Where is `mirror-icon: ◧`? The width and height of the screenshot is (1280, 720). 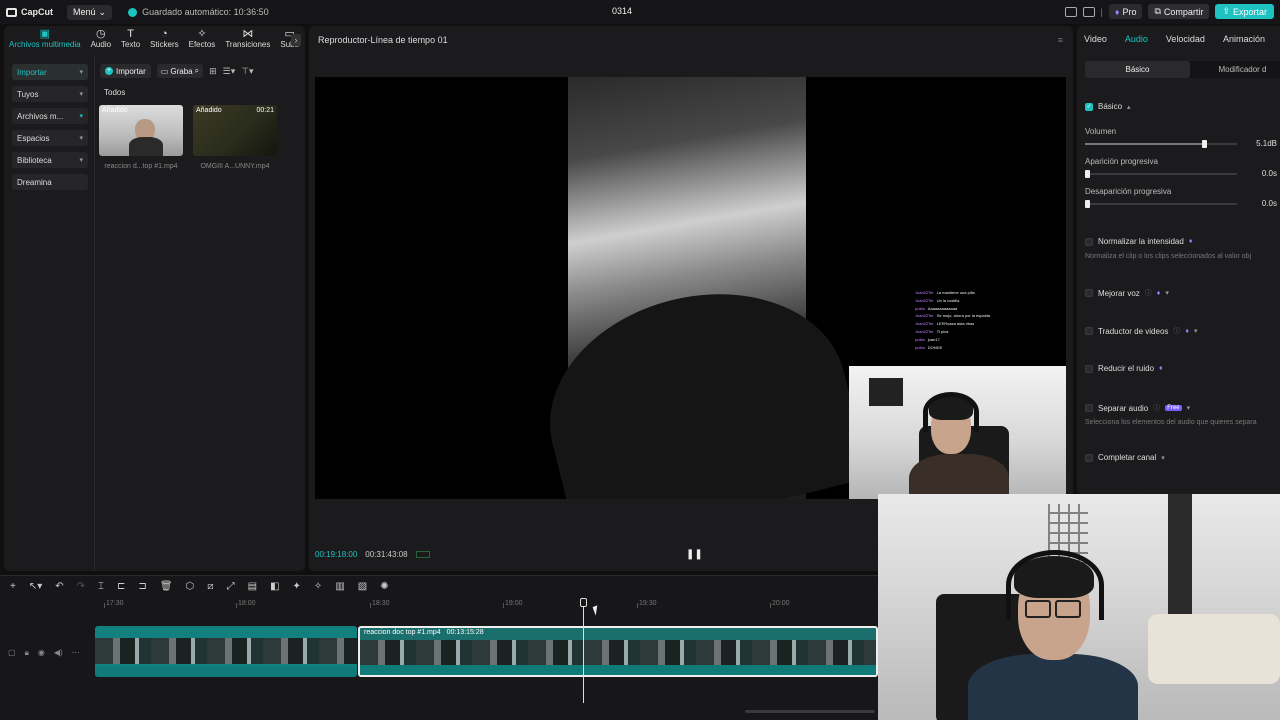 mirror-icon: ◧ is located at coordinates (274, 586).